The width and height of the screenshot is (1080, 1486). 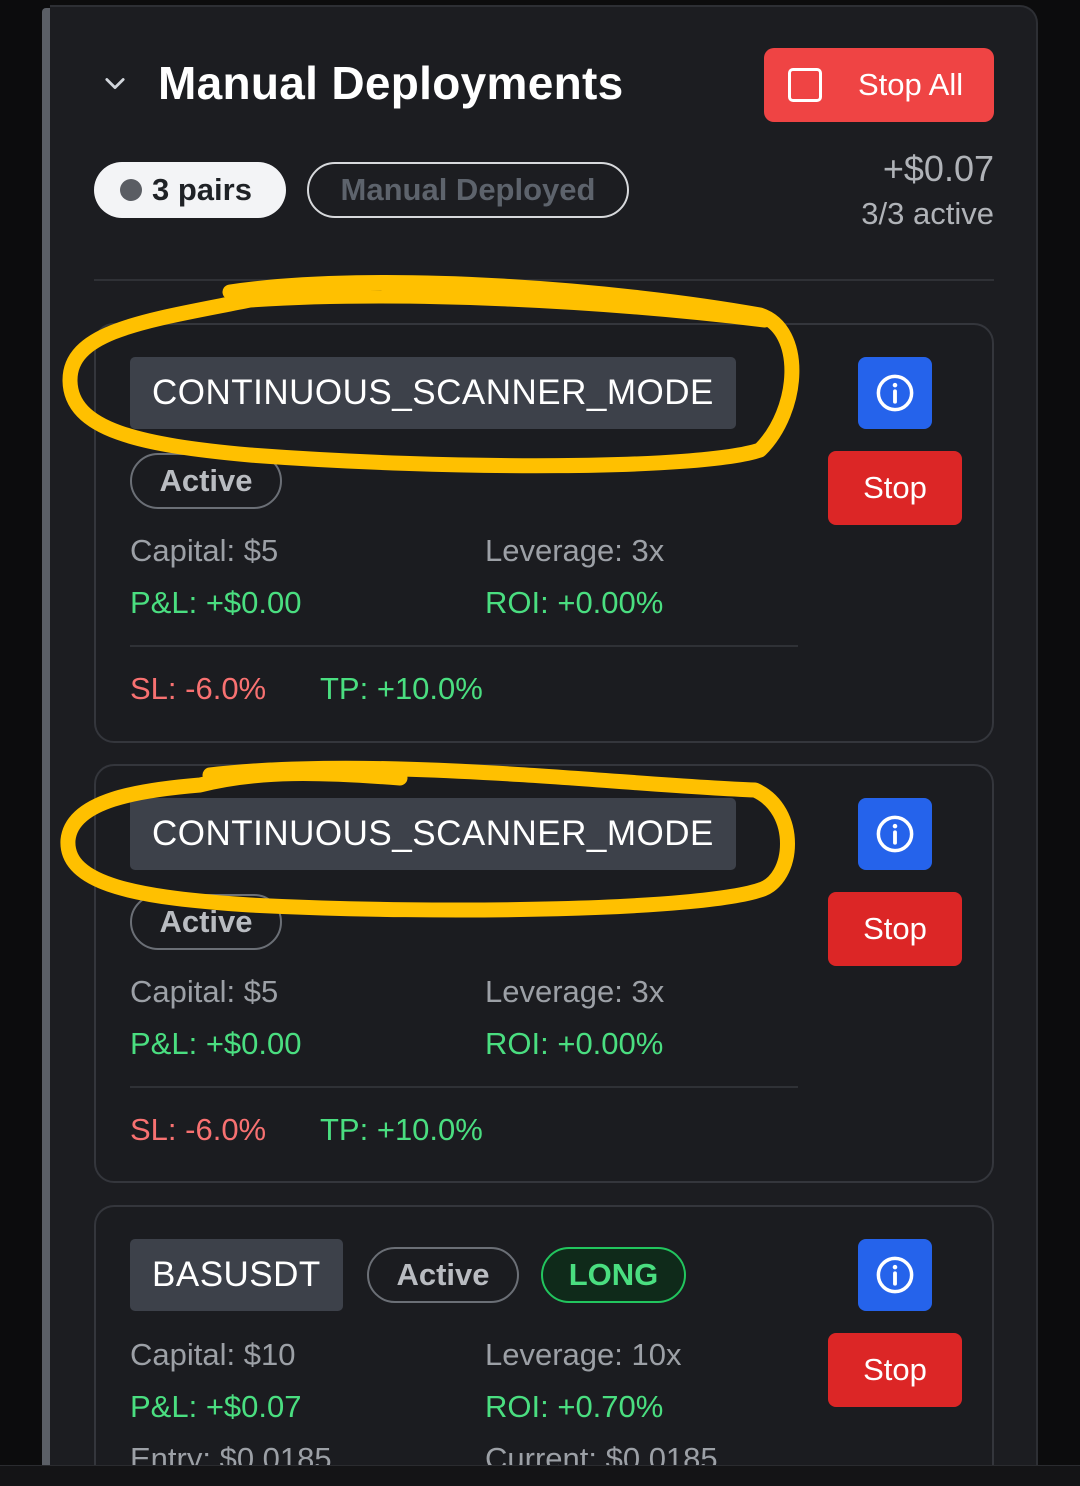 I want to click on total-pnl: +$0.07, so click(x=938, y=168).